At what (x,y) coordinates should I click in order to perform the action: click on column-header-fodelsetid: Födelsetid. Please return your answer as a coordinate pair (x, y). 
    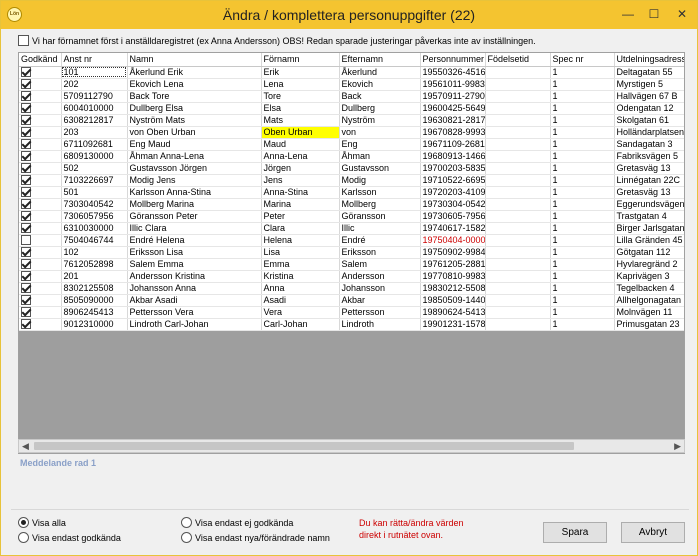
    Looking at the image, I should click on (518, 60).